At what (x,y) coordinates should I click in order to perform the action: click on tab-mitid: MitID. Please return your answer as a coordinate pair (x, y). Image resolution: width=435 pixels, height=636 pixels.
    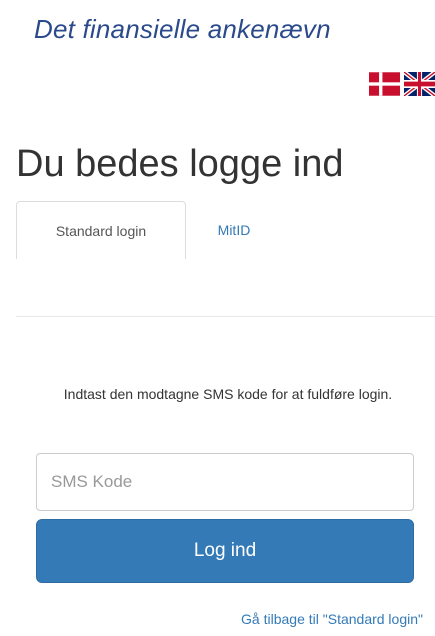
    Looking at the image, I should click on (234, 230).